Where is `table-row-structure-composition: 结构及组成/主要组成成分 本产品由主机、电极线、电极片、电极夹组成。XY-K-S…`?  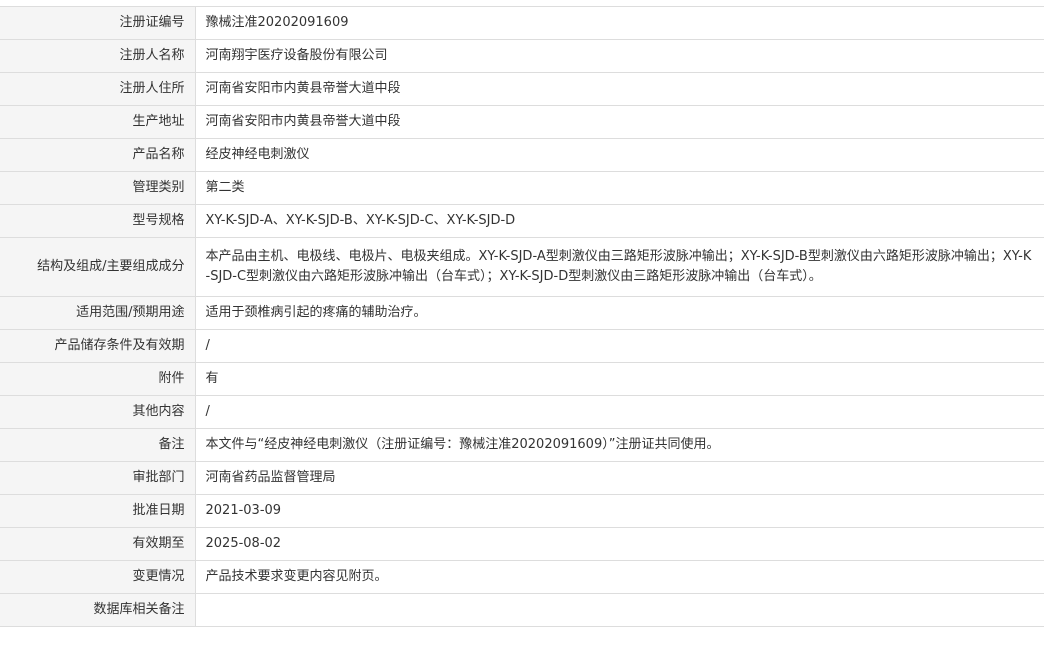 table-row-structure-composition: 结构及组成/主要组成成分 本产品由主机、电极线、电极片、电极夹组成。XY-K-S… is located at coordinates (522, 267).